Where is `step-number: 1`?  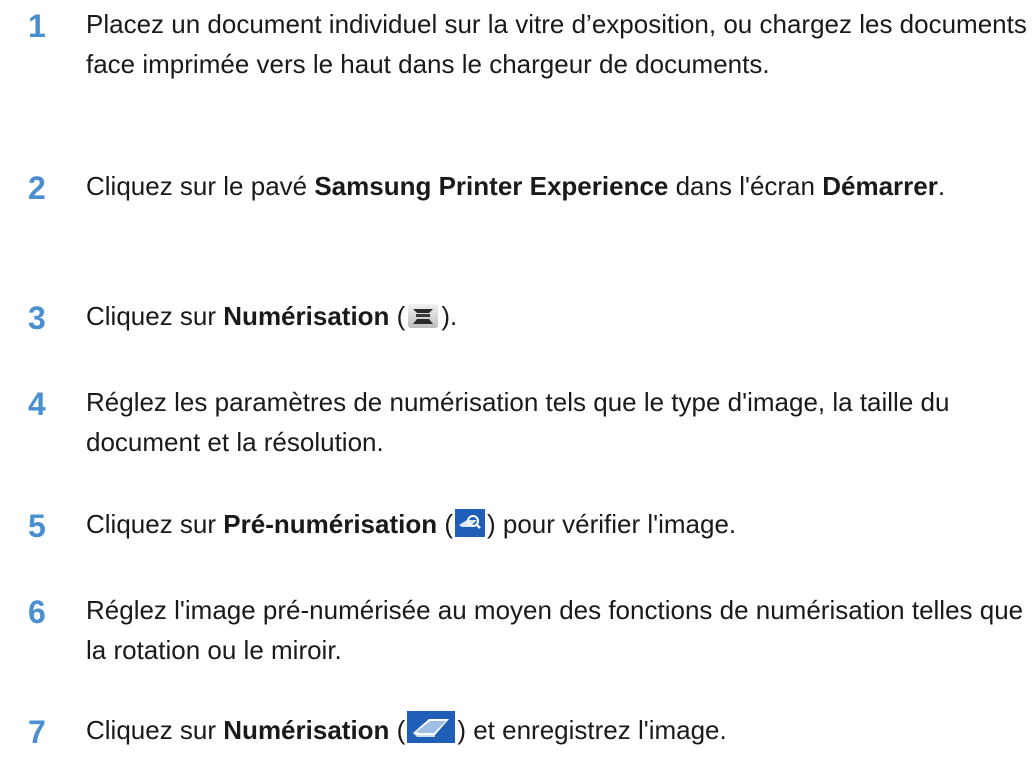 step-number: 1 is located at coordinates (37, 26).